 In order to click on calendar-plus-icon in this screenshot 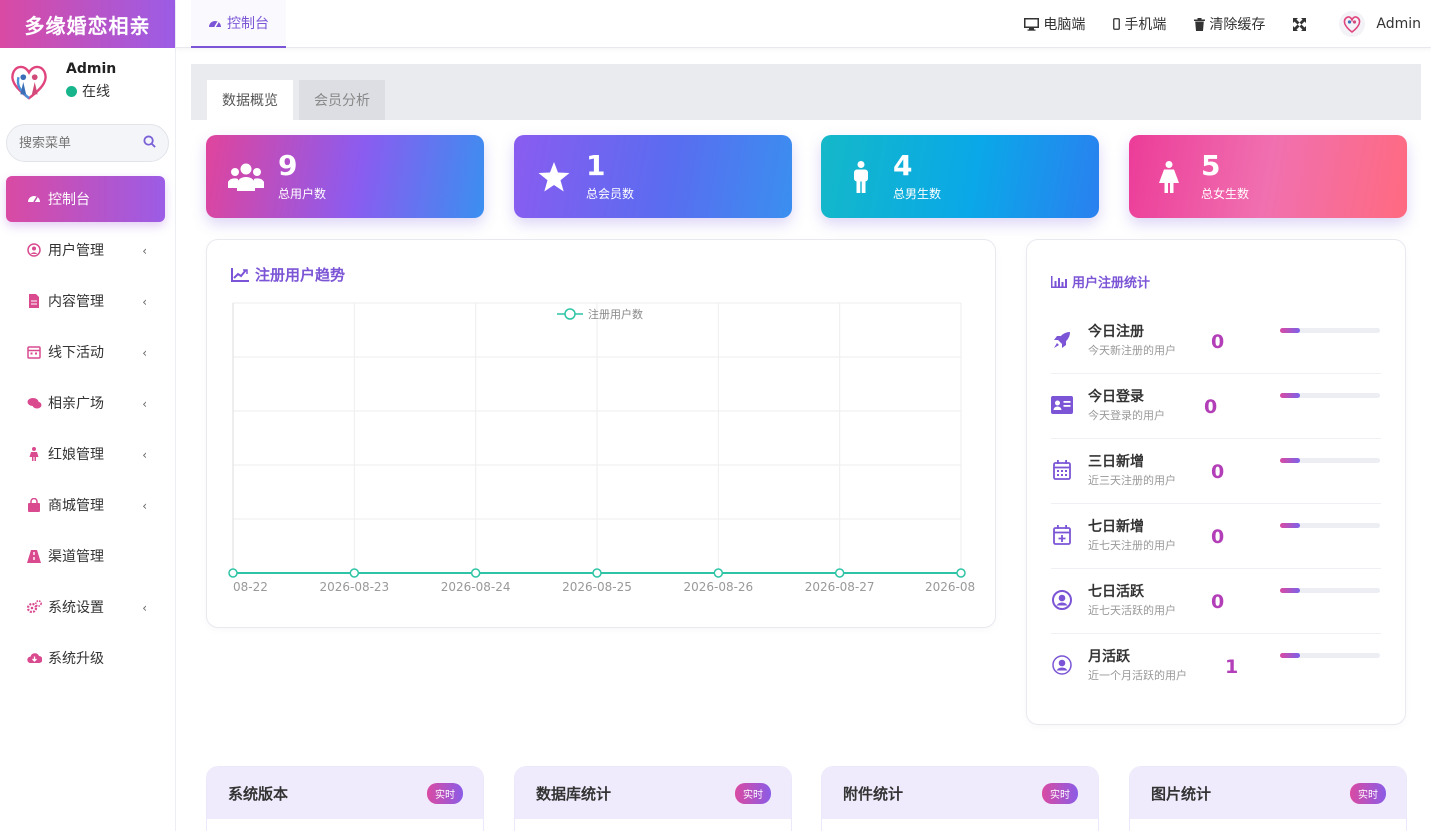, I will do `click(1062, 535)`.